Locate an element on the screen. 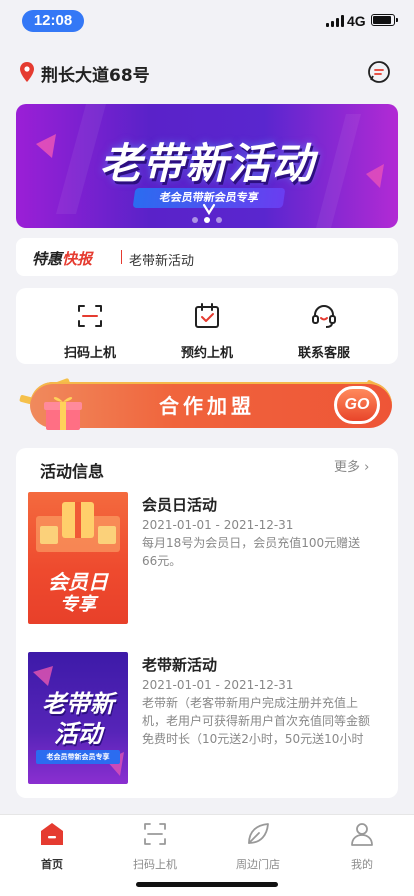 Image resolution: width=414 pixels, height=896 pixels. status-bar: 12:08 4G is located at coordinates (207, 22).